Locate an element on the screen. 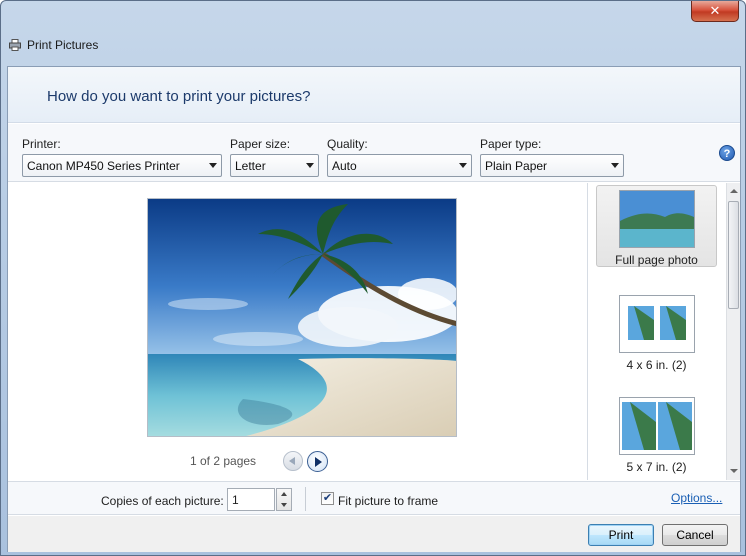  close-icon: ✕ is located at coordinates (715, 10).